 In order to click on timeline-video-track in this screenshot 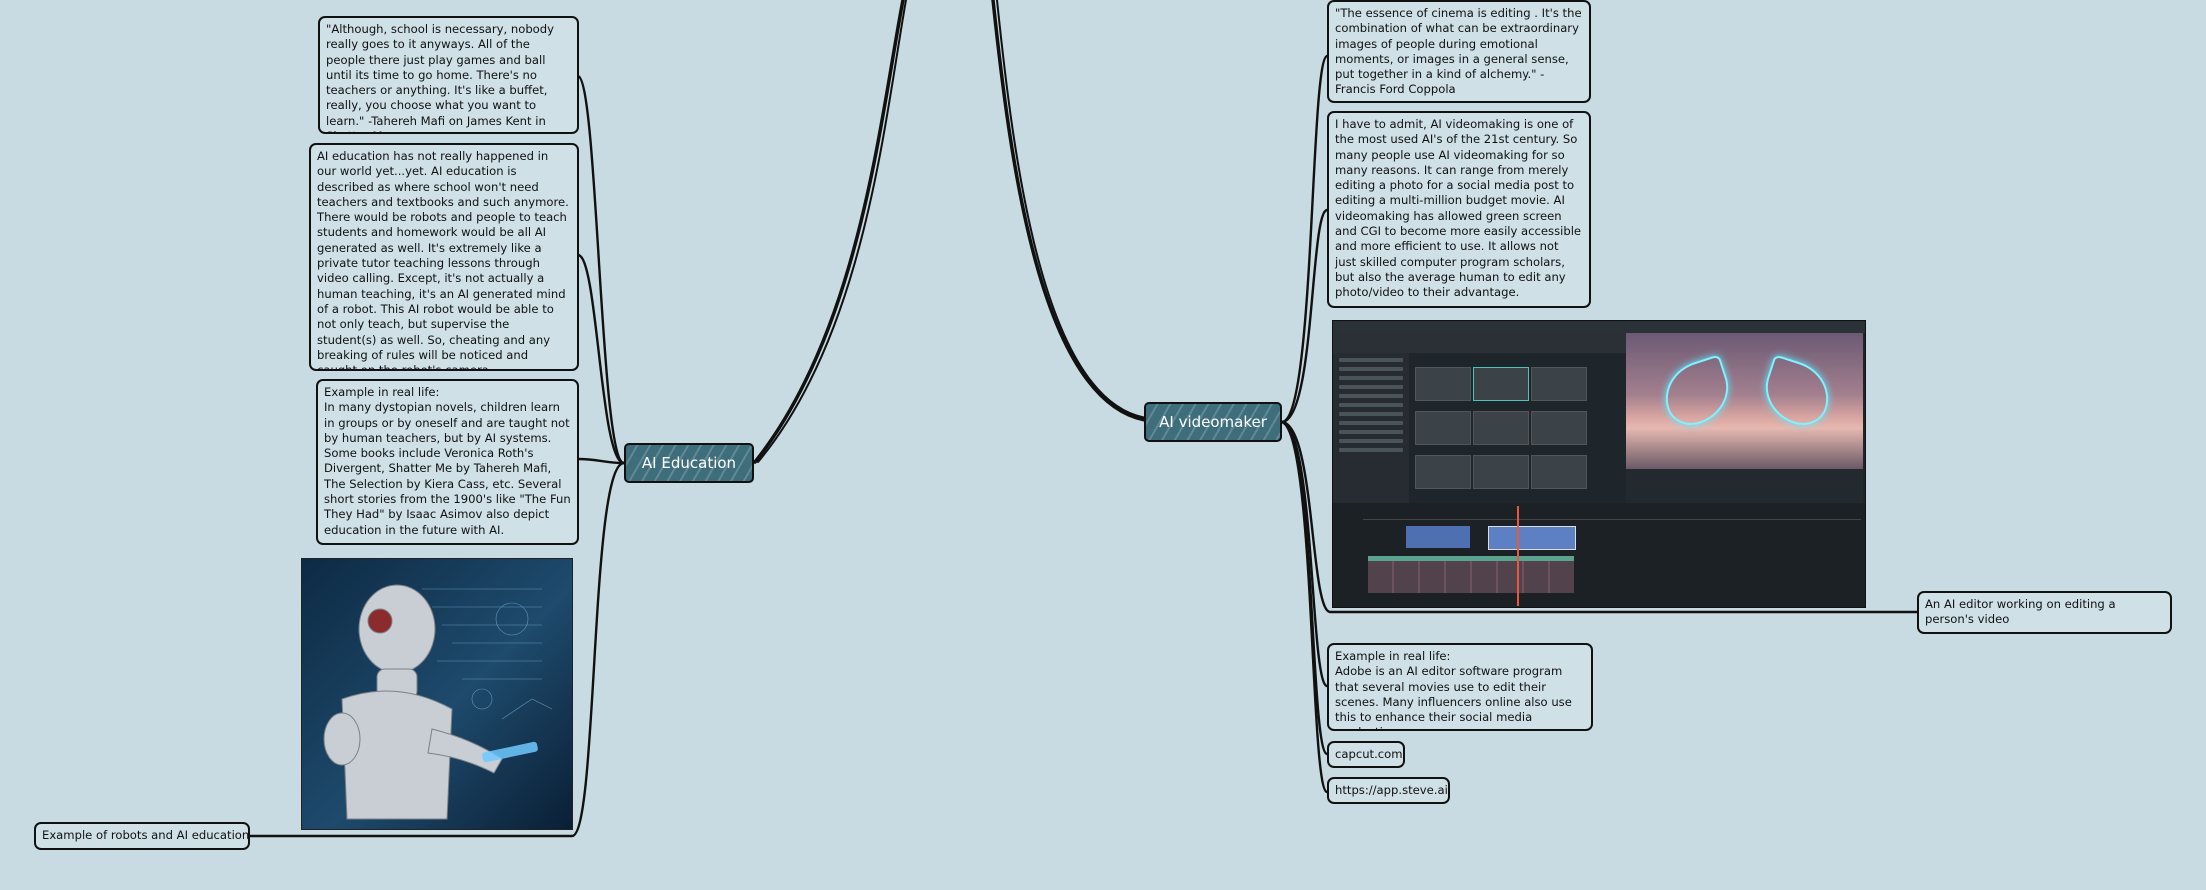, I will do `click(1471, 577)`.